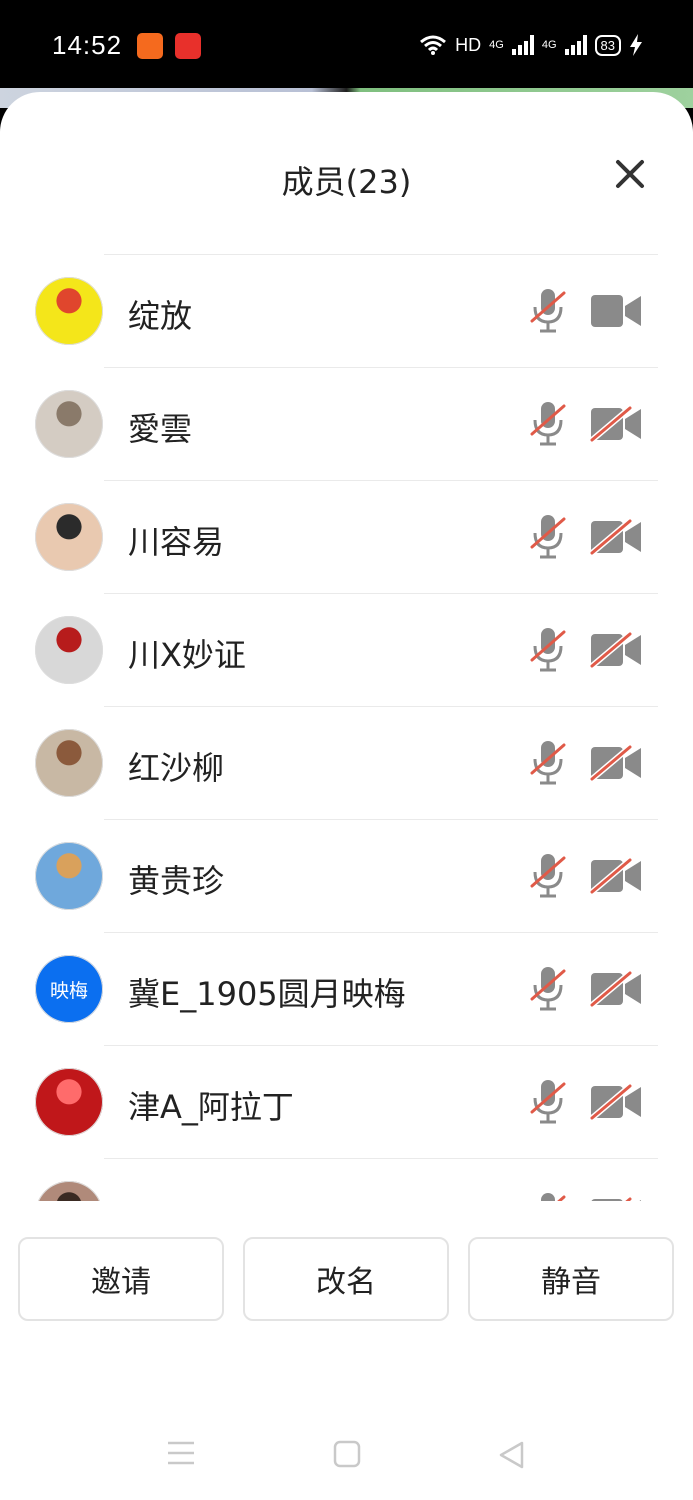  What do you see at coordinates (187, 655) in the screenshot?
I see `member-name: 川X妙证` at bounding box center [187, 655].